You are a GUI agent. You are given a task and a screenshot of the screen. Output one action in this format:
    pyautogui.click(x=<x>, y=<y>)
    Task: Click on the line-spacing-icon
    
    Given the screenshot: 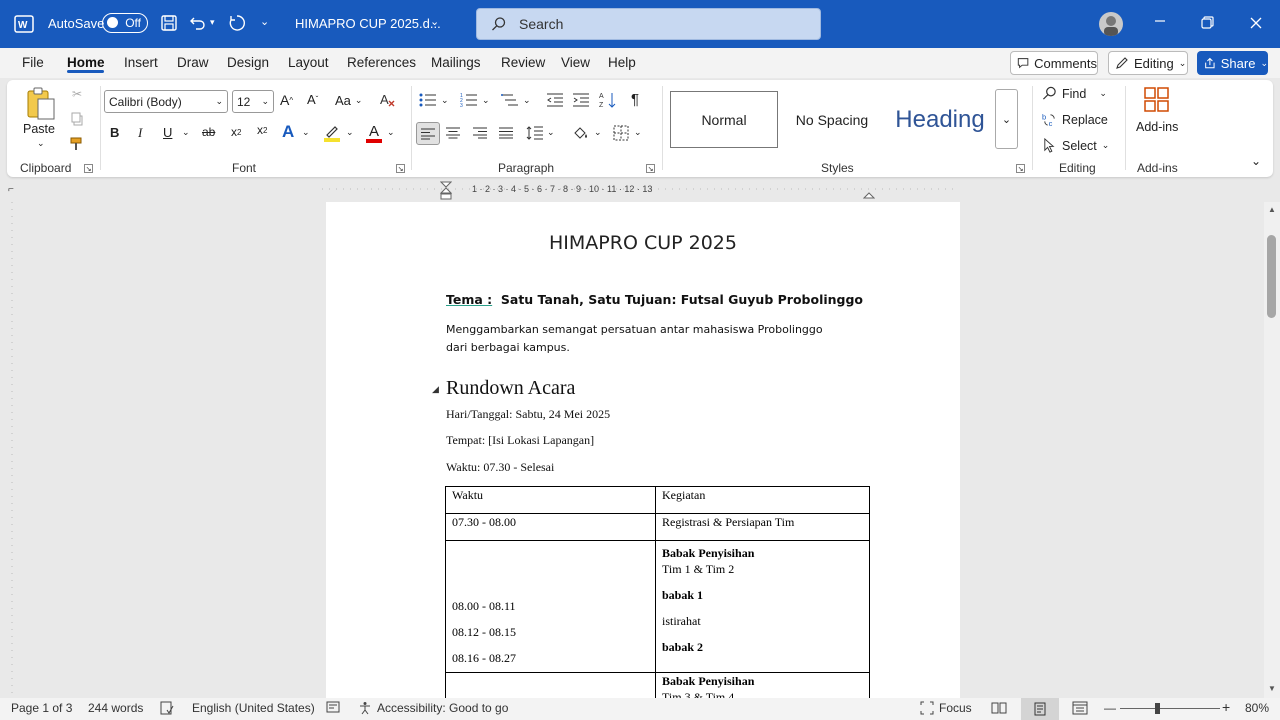 What is the action you would take?
    pyautogui.click(x=535, y=133)
    